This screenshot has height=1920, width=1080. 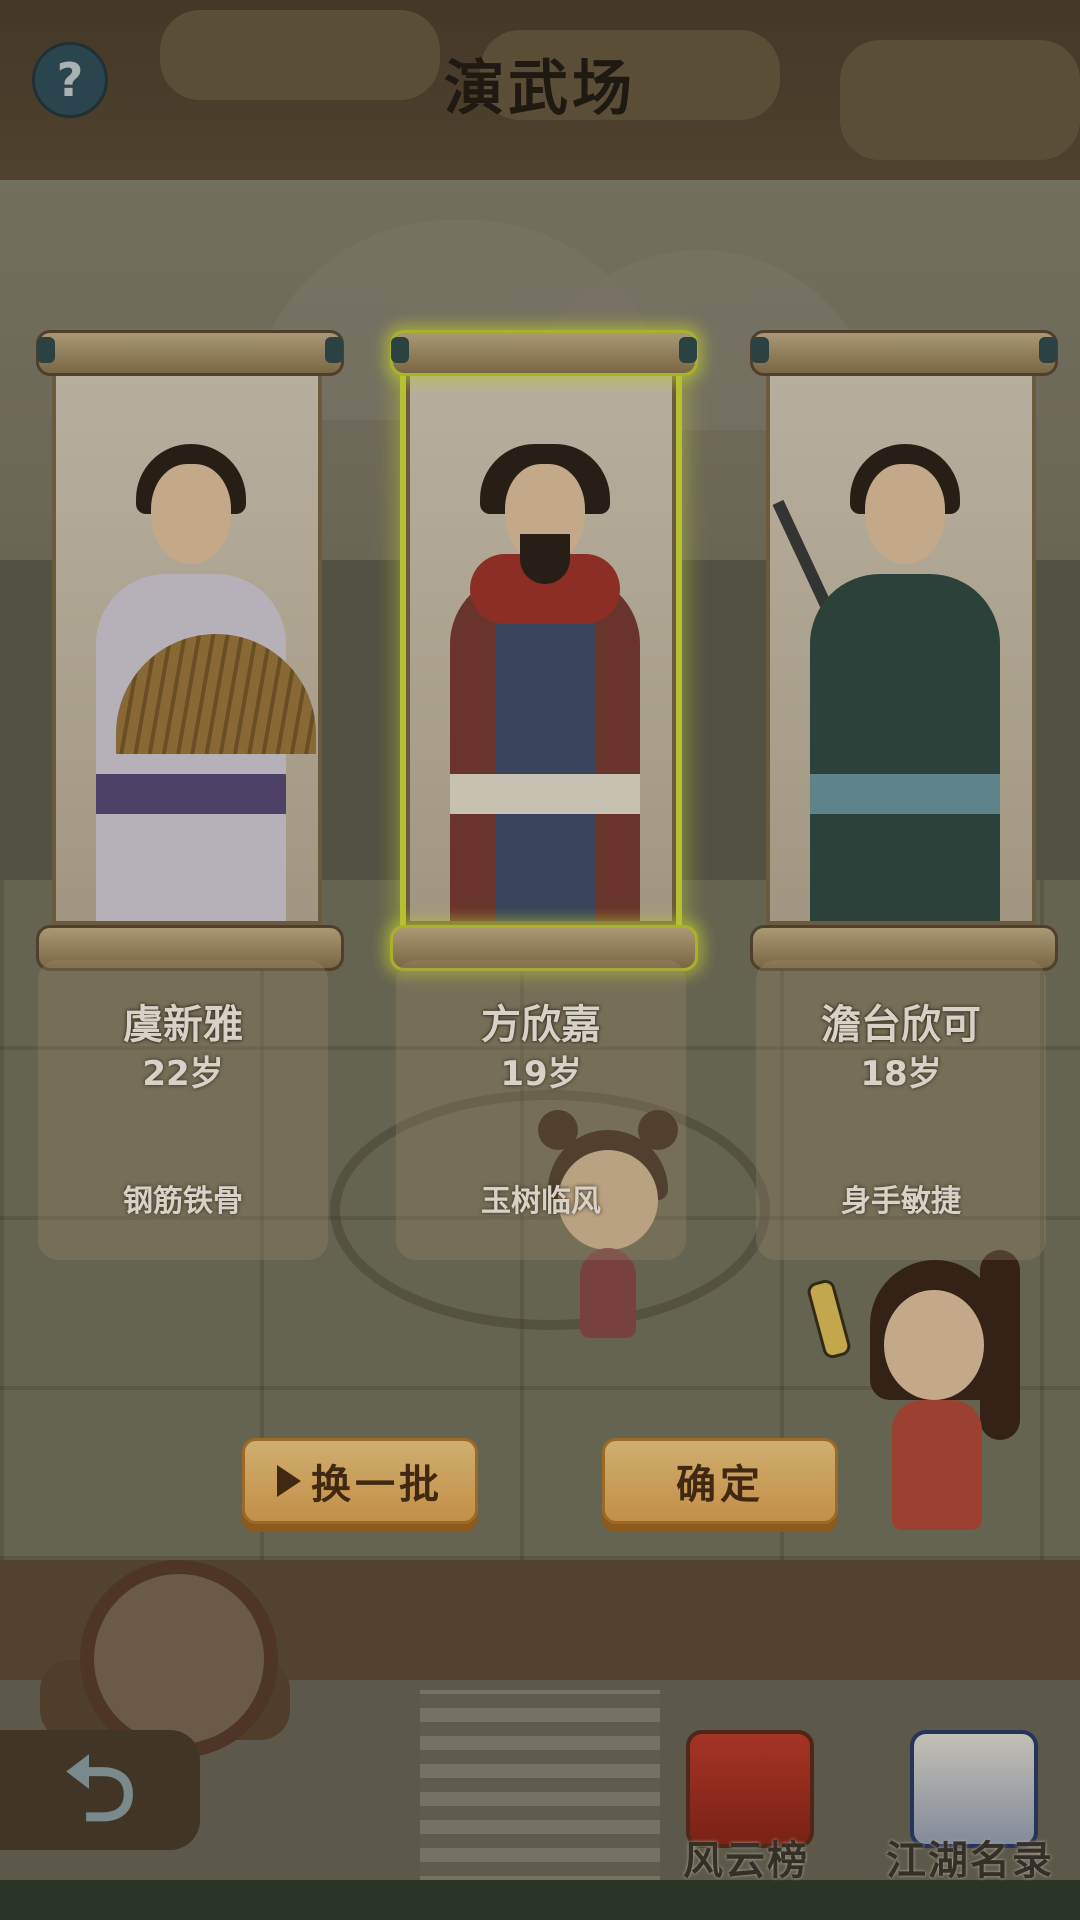 What do you see at coordinates (746, 1861) in the screenshot?
I see `ranking-nav-label: 风云榜` at bounding box center [746, 1861].